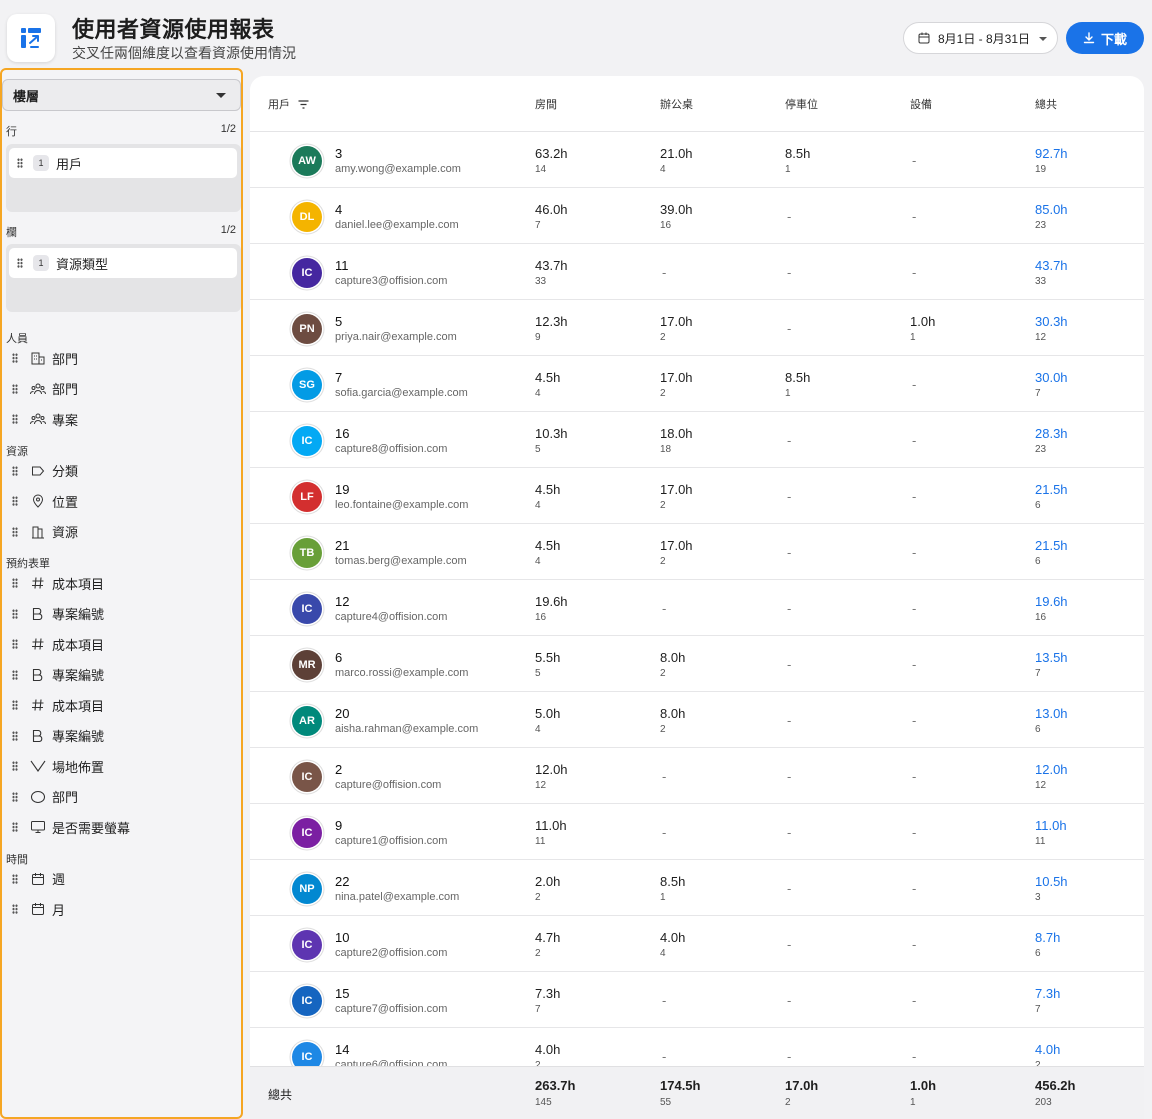  I want to click on row-total-hours: 8.7h, so click(1047, 937).